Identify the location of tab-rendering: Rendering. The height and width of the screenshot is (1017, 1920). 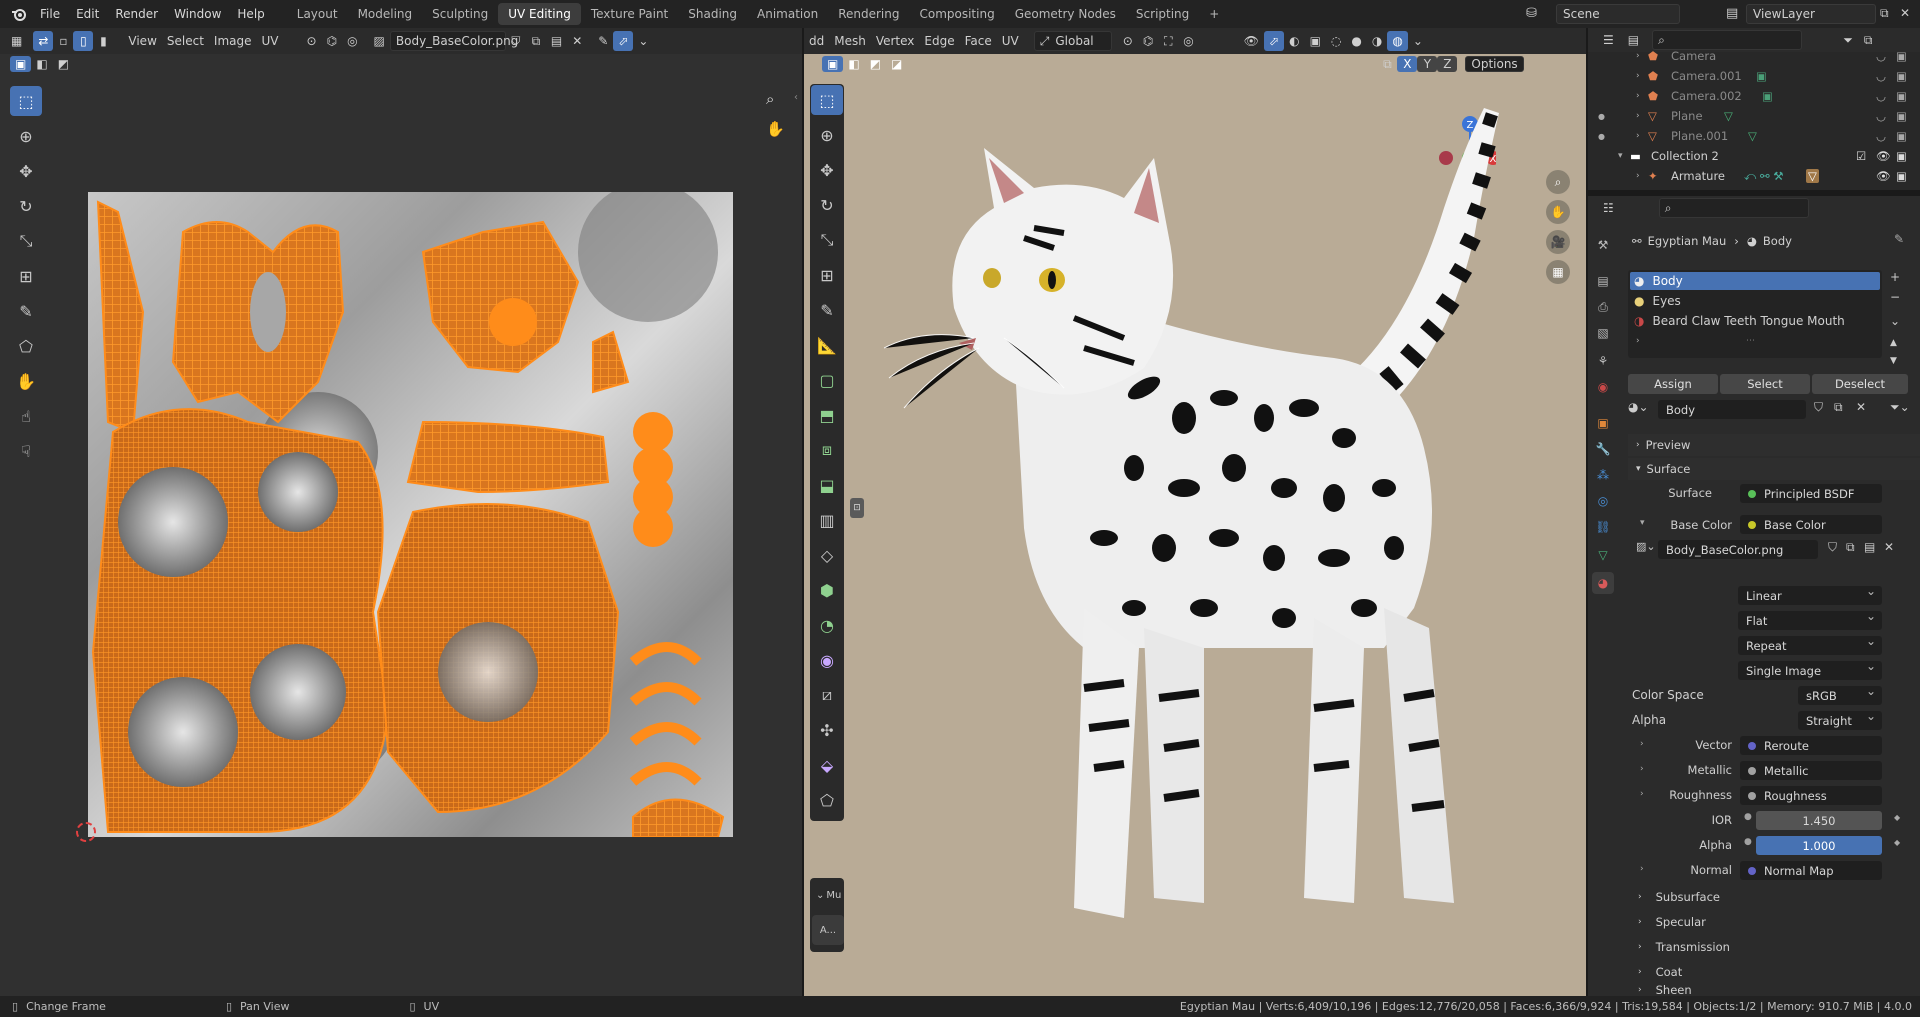
(868, 14).